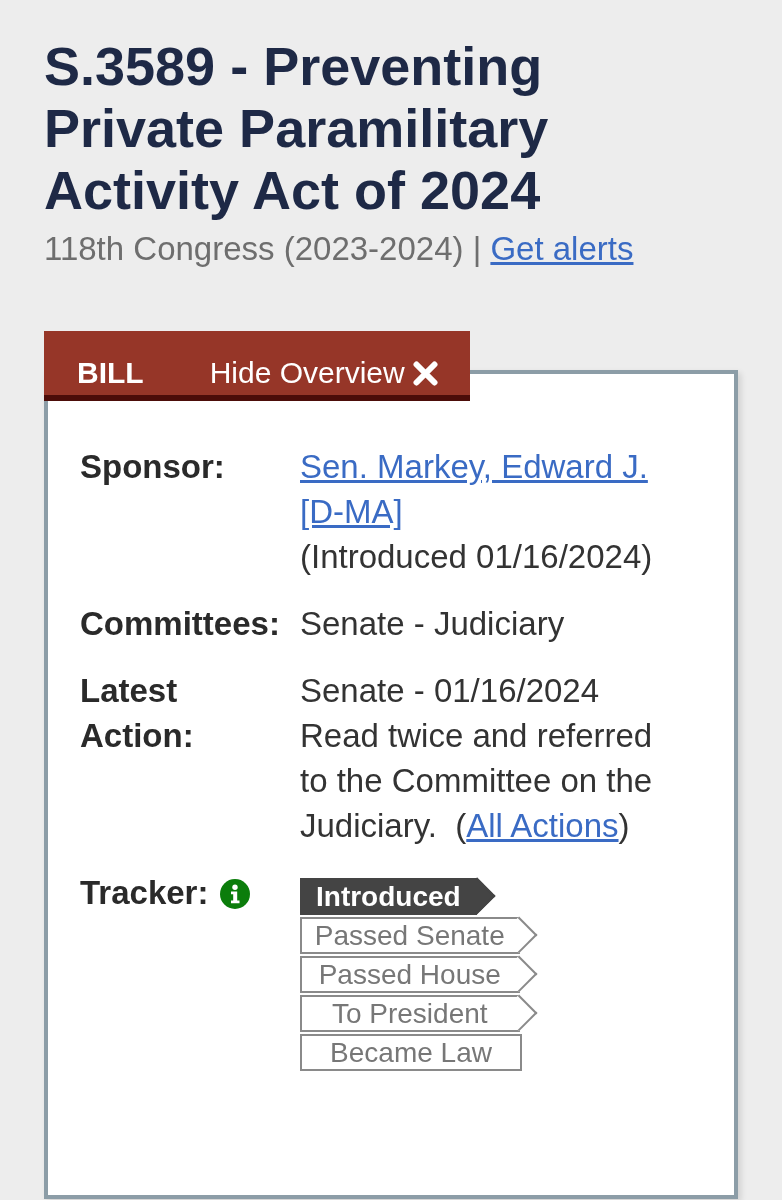  What do you see at coordinates (450, 691) in the screenshot?
I see `action-date: Senate - 01/16/2024` at bounding box center [450, 691].